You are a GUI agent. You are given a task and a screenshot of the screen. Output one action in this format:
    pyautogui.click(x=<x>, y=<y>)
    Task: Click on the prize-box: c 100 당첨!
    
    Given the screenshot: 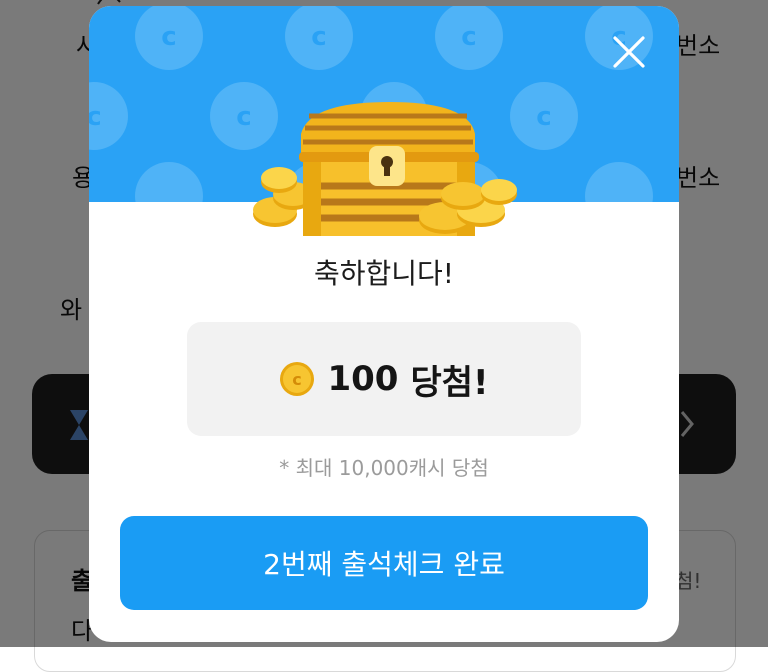 What is the action you would take?
    pyautogui.click(x=384, y=379)
    